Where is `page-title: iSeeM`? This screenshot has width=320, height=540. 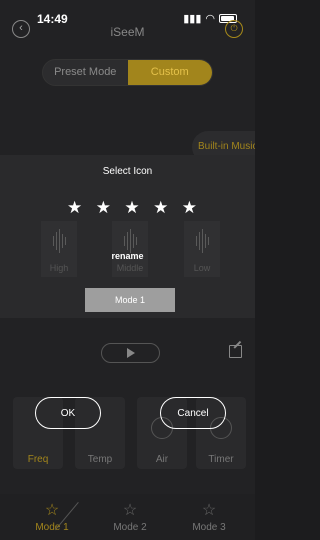 page-title: iSeeM is located at coordinates (127, 32).